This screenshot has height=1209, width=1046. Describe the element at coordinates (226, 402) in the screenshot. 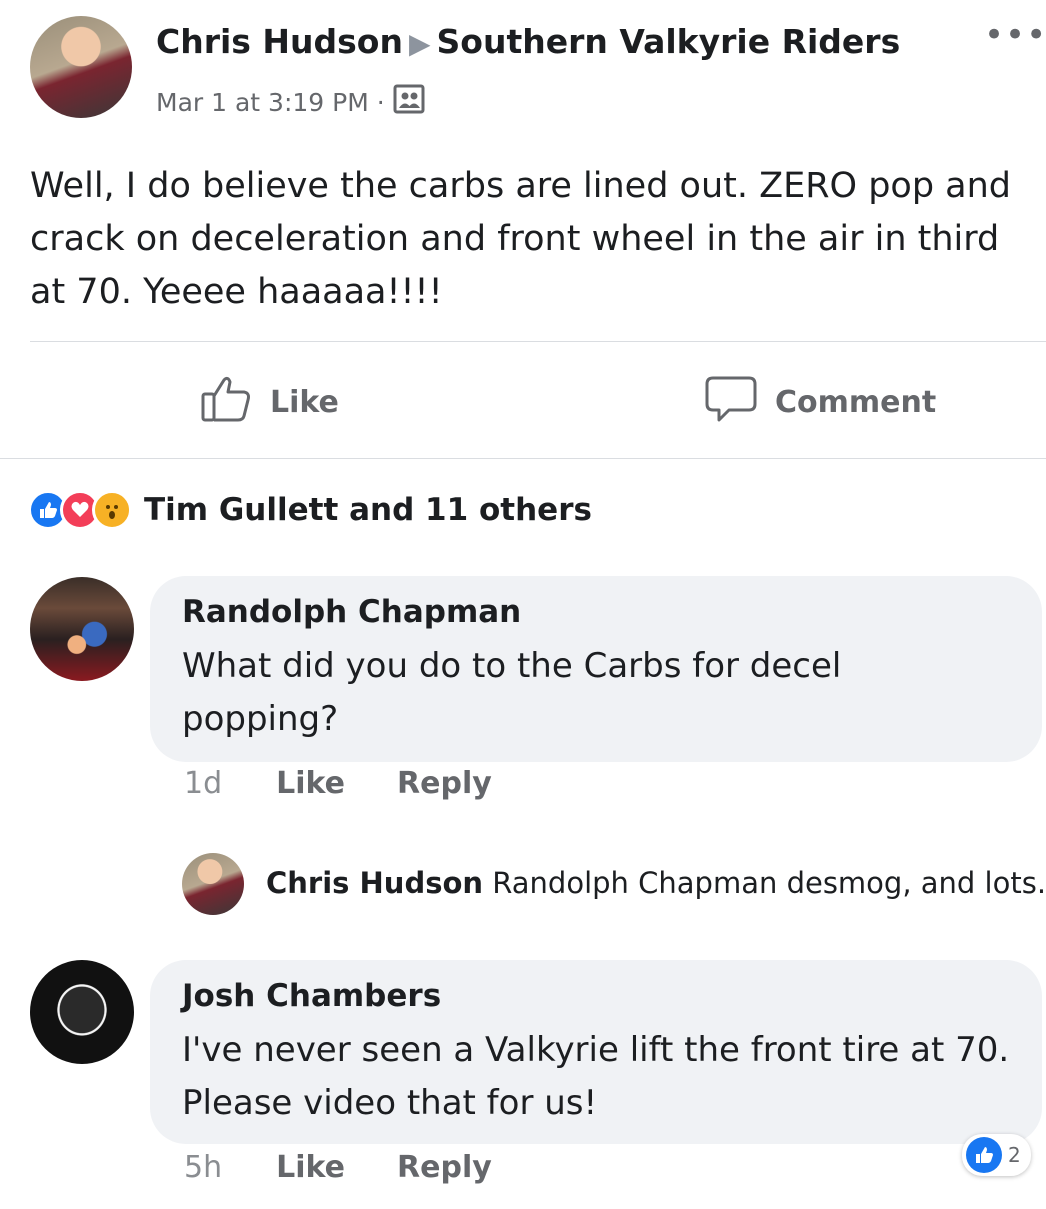

I see `thumbs-up-icon` at that location.